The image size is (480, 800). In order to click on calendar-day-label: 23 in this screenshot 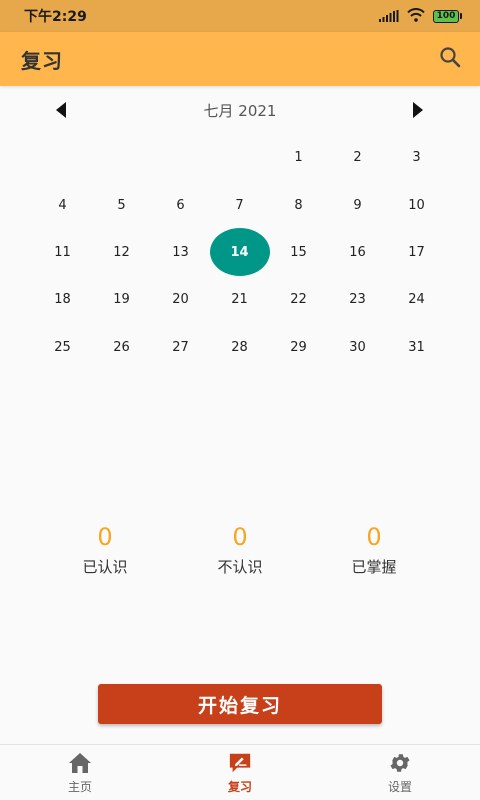, I will do `click(357, 300)`.